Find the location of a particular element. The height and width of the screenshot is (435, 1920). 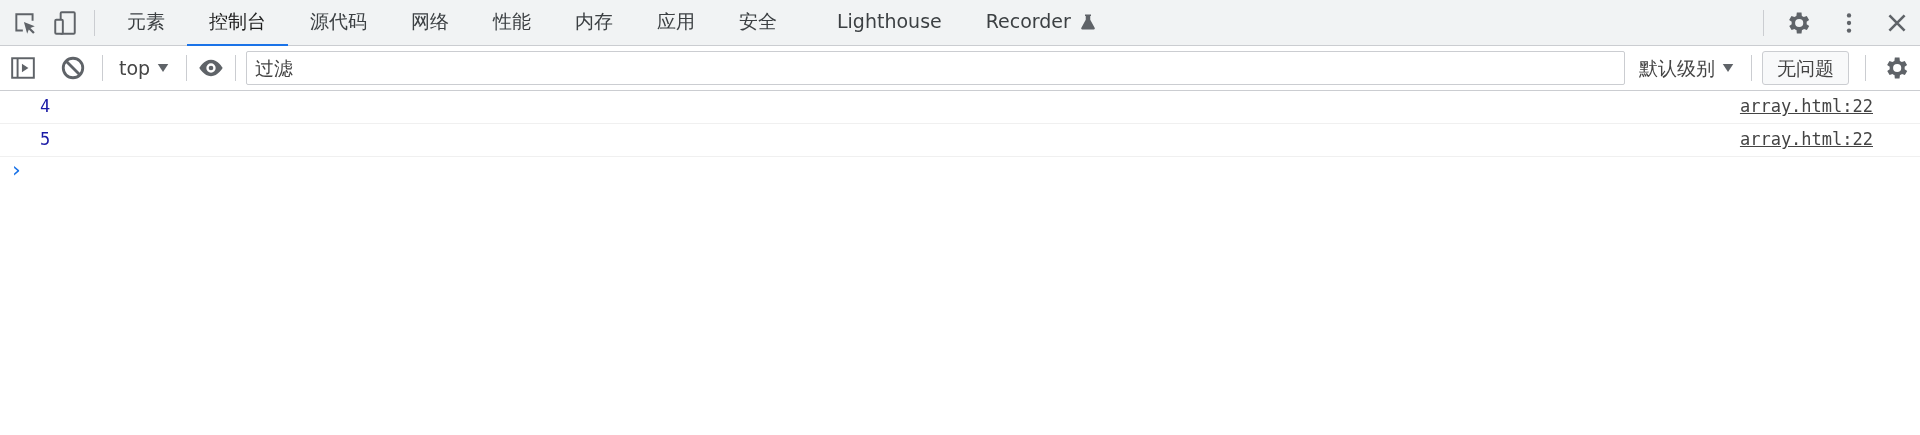

tab: 应用 is located at coordinates (676, 23).